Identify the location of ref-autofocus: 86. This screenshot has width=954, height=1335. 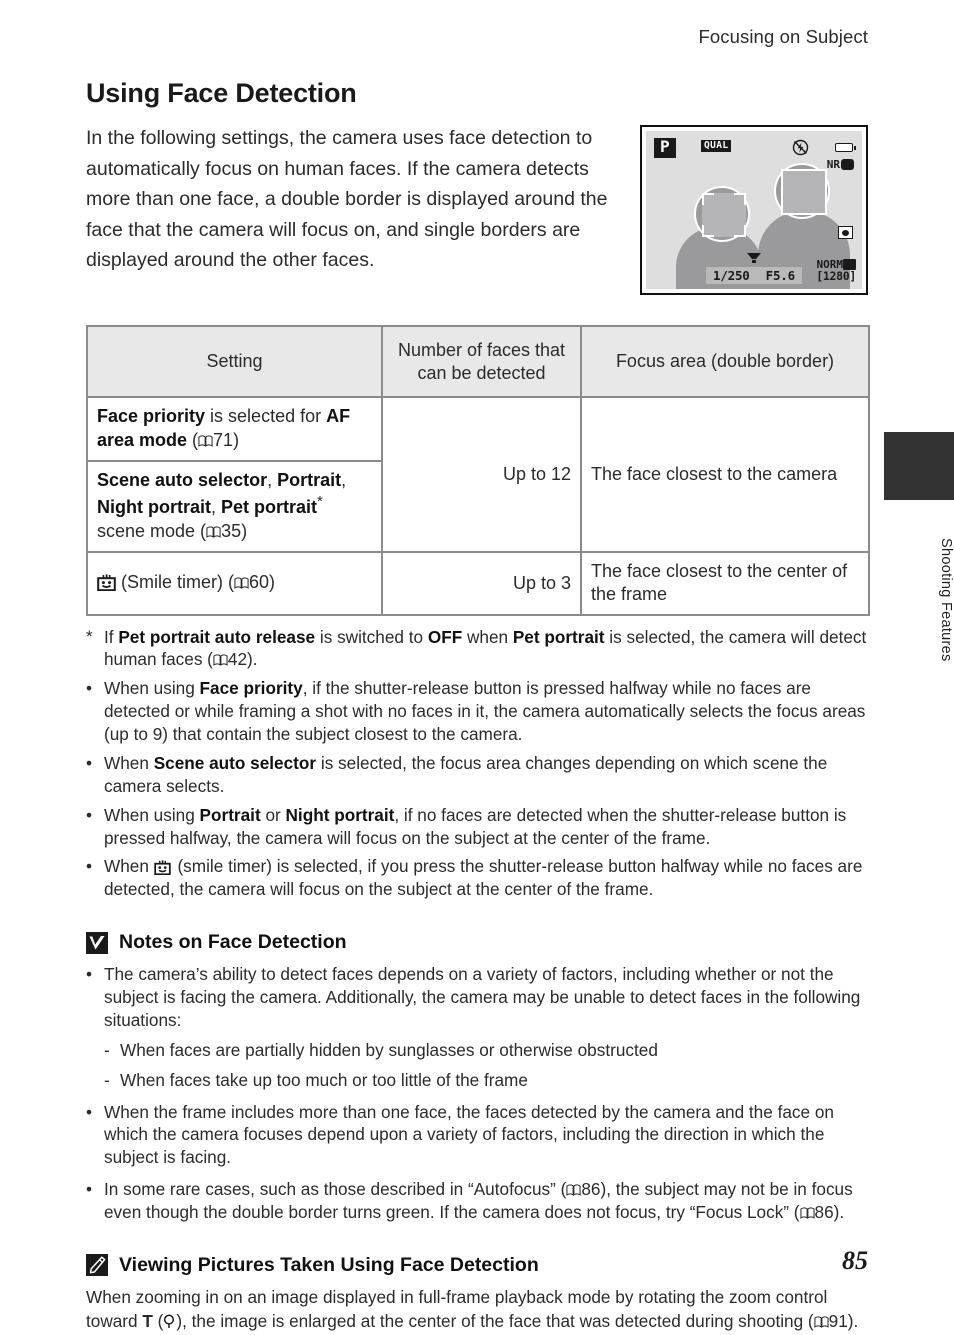
(591, 1189).